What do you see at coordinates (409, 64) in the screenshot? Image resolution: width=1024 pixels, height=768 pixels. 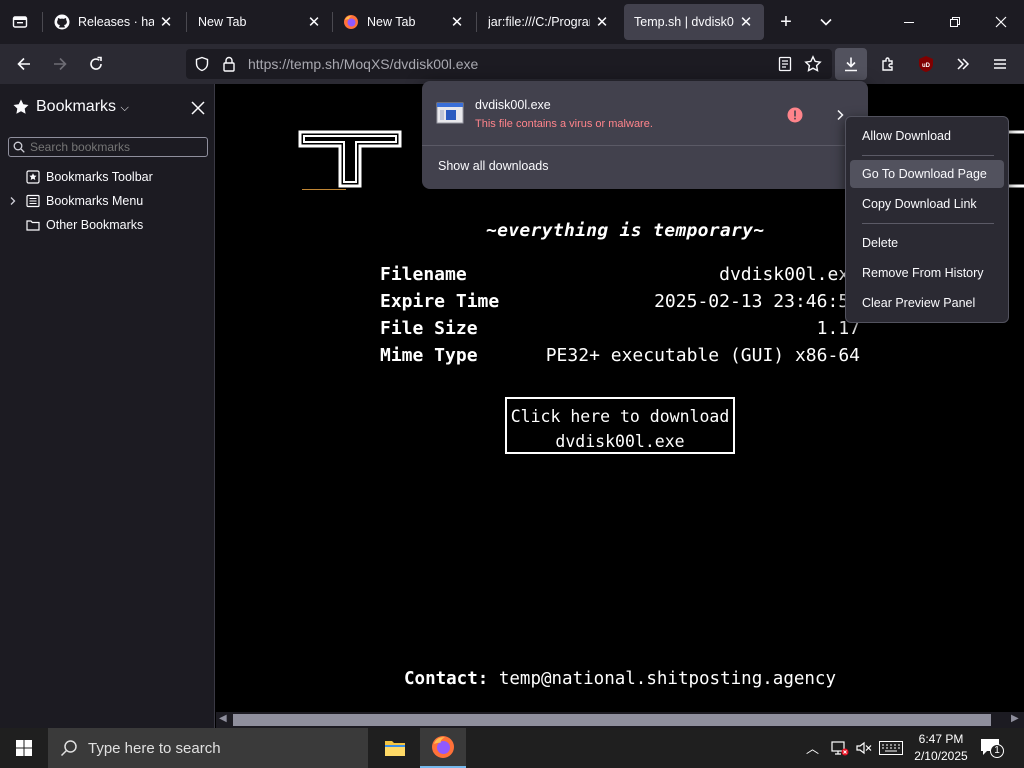 I see `url-path: /MoqXS/dvdisk00l.exe` at bounding box center [409, 64].